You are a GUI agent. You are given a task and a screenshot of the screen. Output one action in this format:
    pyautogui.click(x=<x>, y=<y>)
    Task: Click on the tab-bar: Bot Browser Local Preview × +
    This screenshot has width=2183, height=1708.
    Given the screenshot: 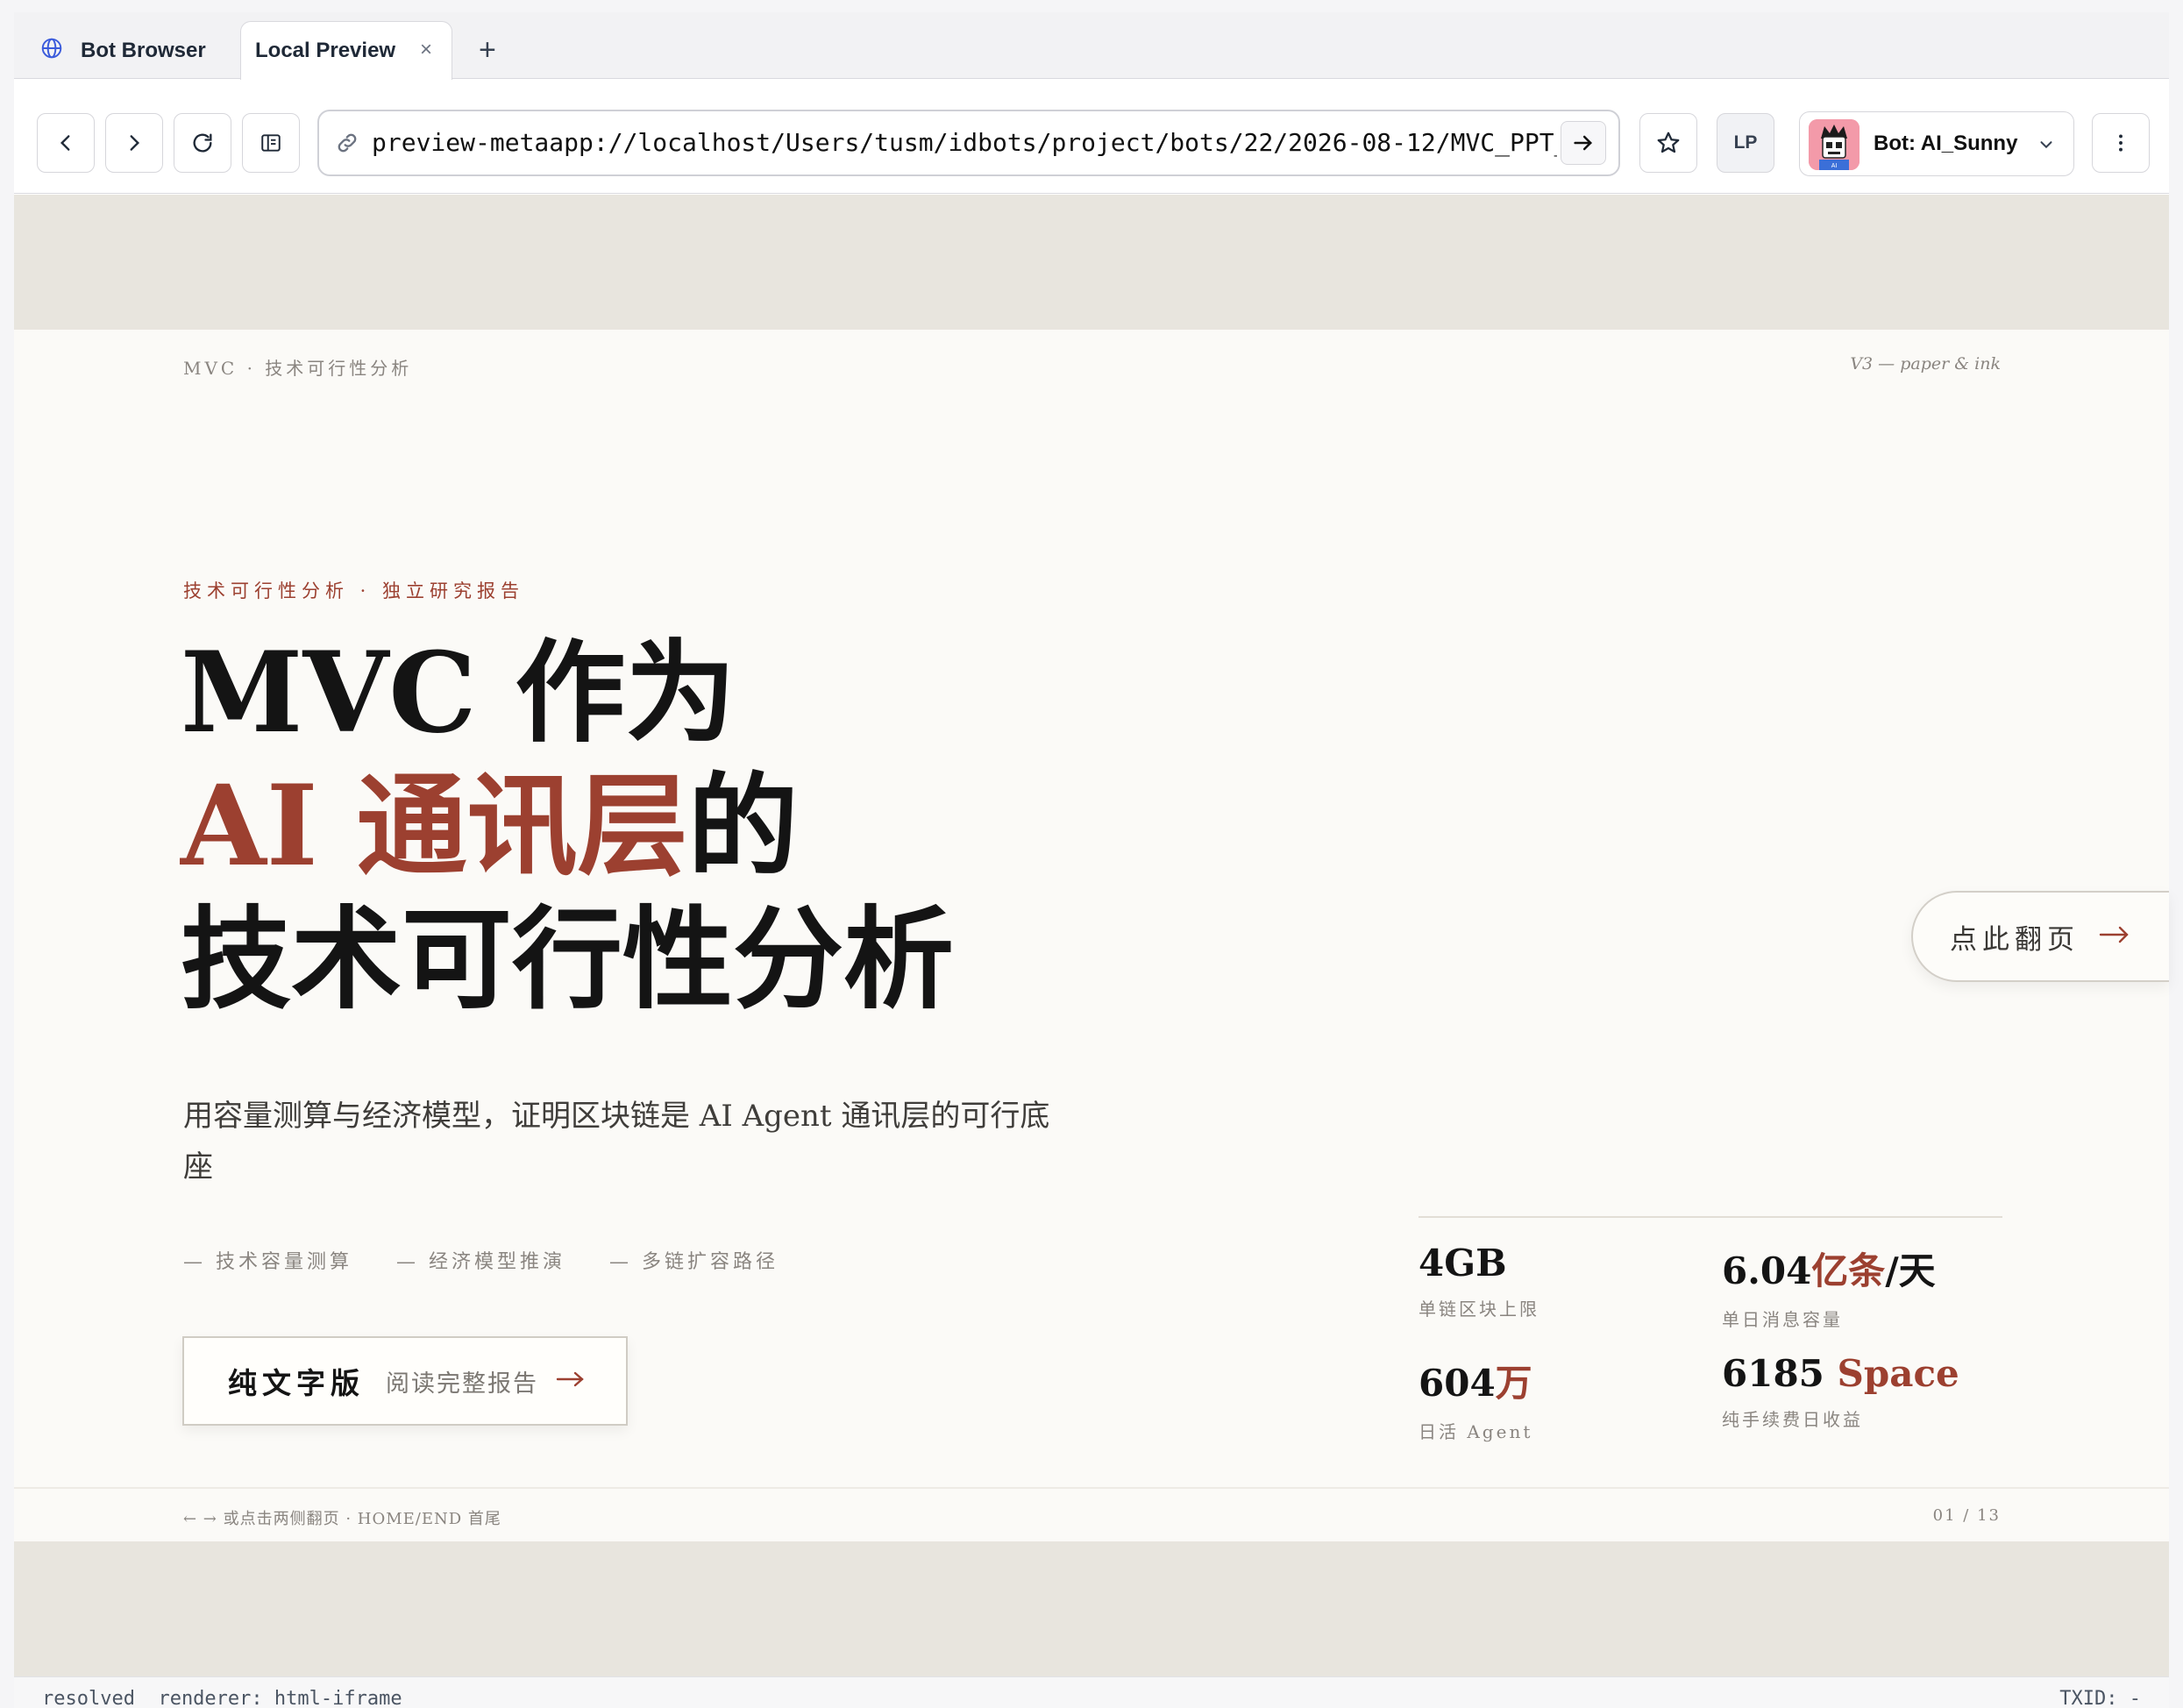 What is the action you would take?
    pyautogui.click(x=1091, y=46)
    